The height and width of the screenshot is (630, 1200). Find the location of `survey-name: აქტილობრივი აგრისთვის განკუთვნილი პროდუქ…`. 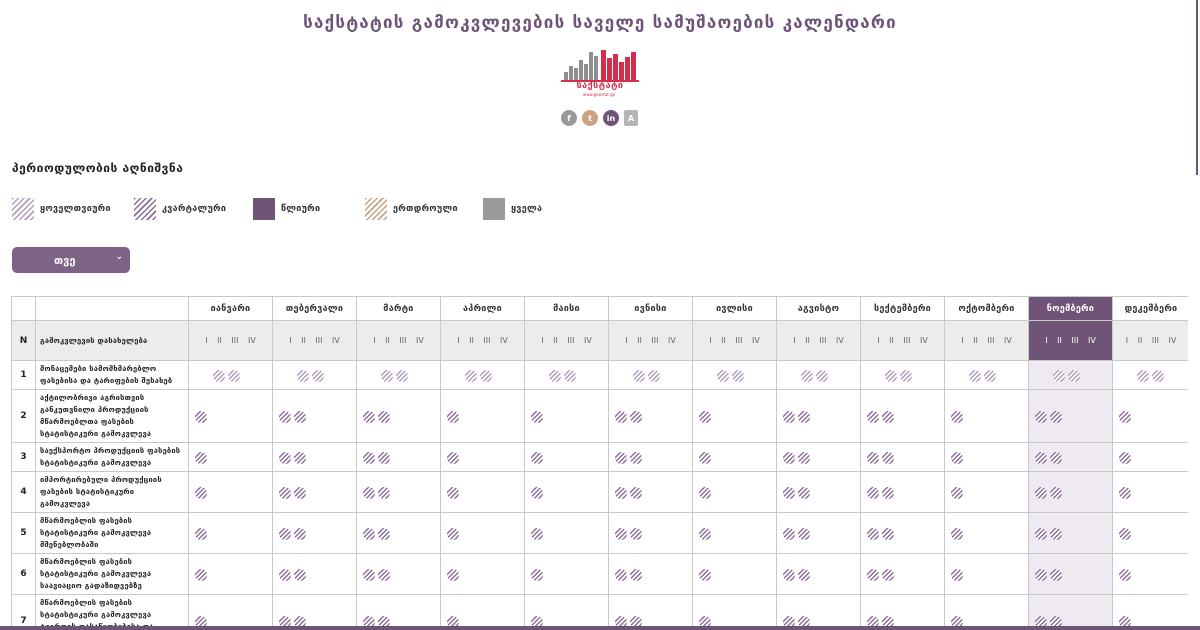

survey-name: აქტილობრივი აგრისთვის განკუთვნილი პროდუქ… is located at coordinates (112, 416).